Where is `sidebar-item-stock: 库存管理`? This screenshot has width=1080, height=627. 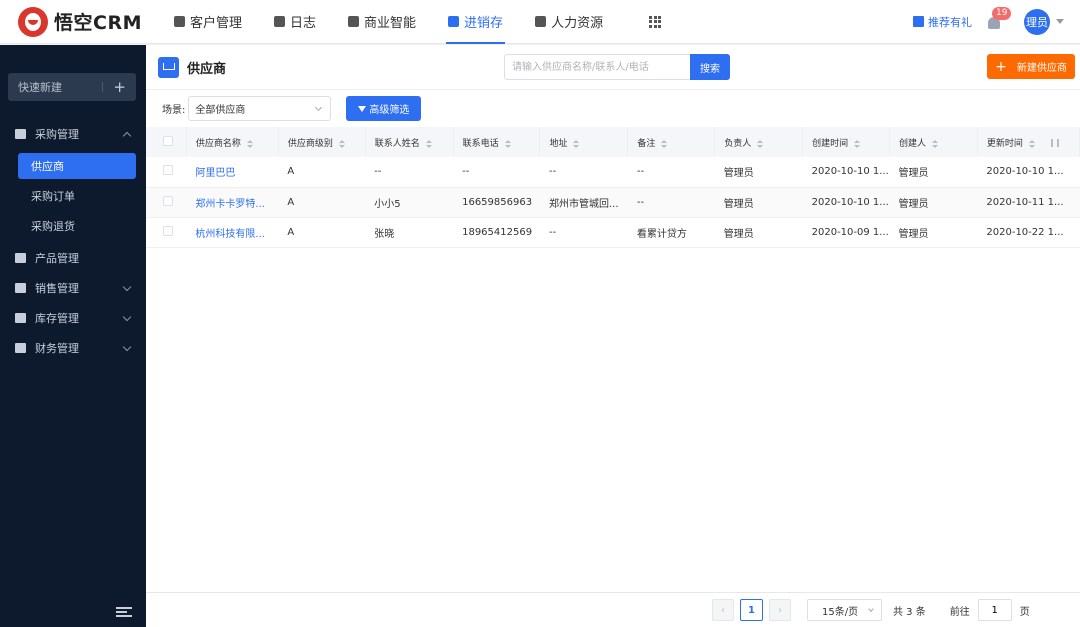
sidebar-item-stock: 库存管理 is located at coordinates (73, 318).